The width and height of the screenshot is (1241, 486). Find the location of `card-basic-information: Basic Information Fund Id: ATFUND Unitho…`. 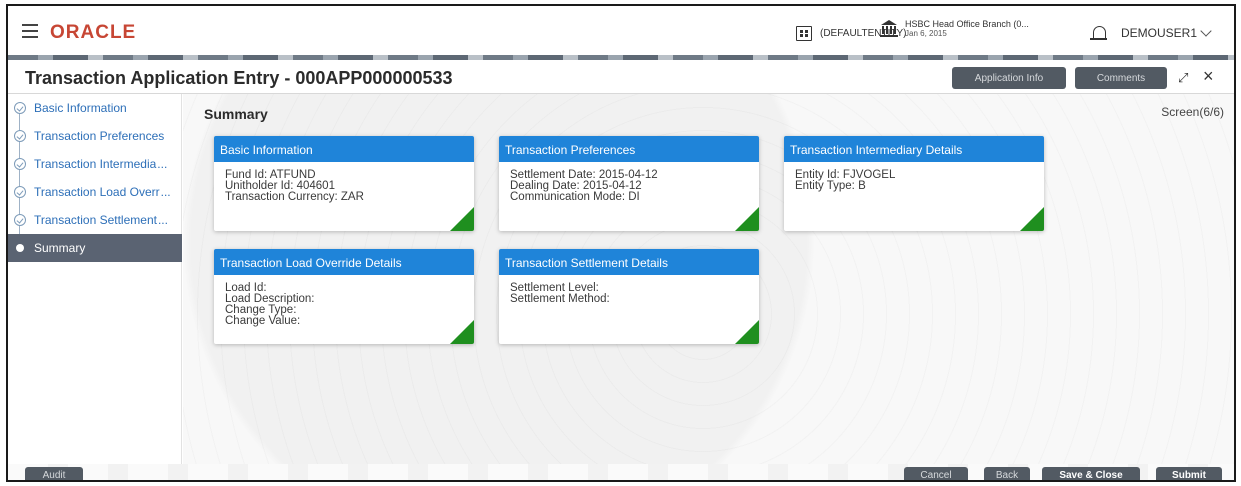

card-basic-information: Basic Information Fund Id: ATFUND Unitho… is located at coordinates (344, 183).